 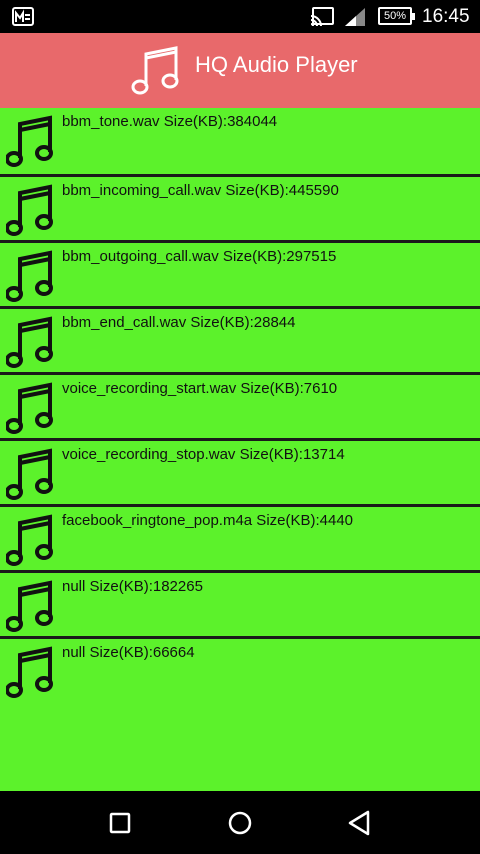 What do you see at coordinates (396, 16) in the screenshot?
I see `battery-icon: 50%` at bounding box center [396, 16].